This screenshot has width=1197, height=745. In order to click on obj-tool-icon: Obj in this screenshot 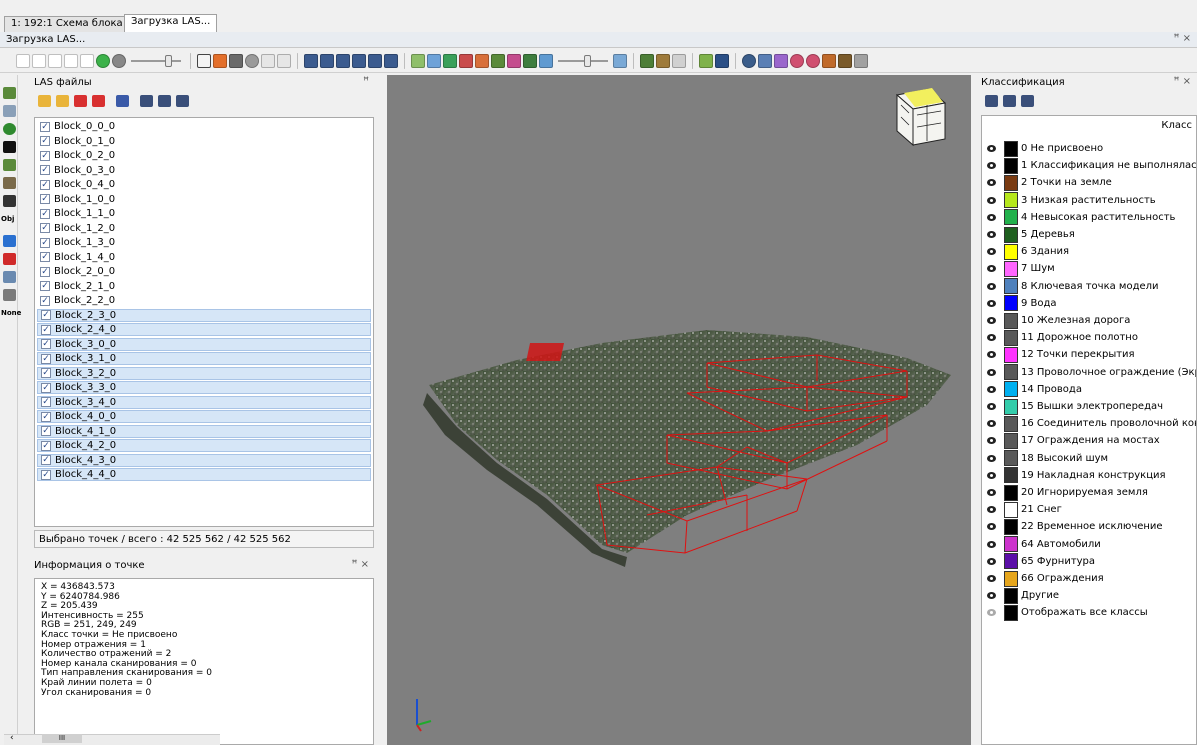, I will do `click(7, 219)`.